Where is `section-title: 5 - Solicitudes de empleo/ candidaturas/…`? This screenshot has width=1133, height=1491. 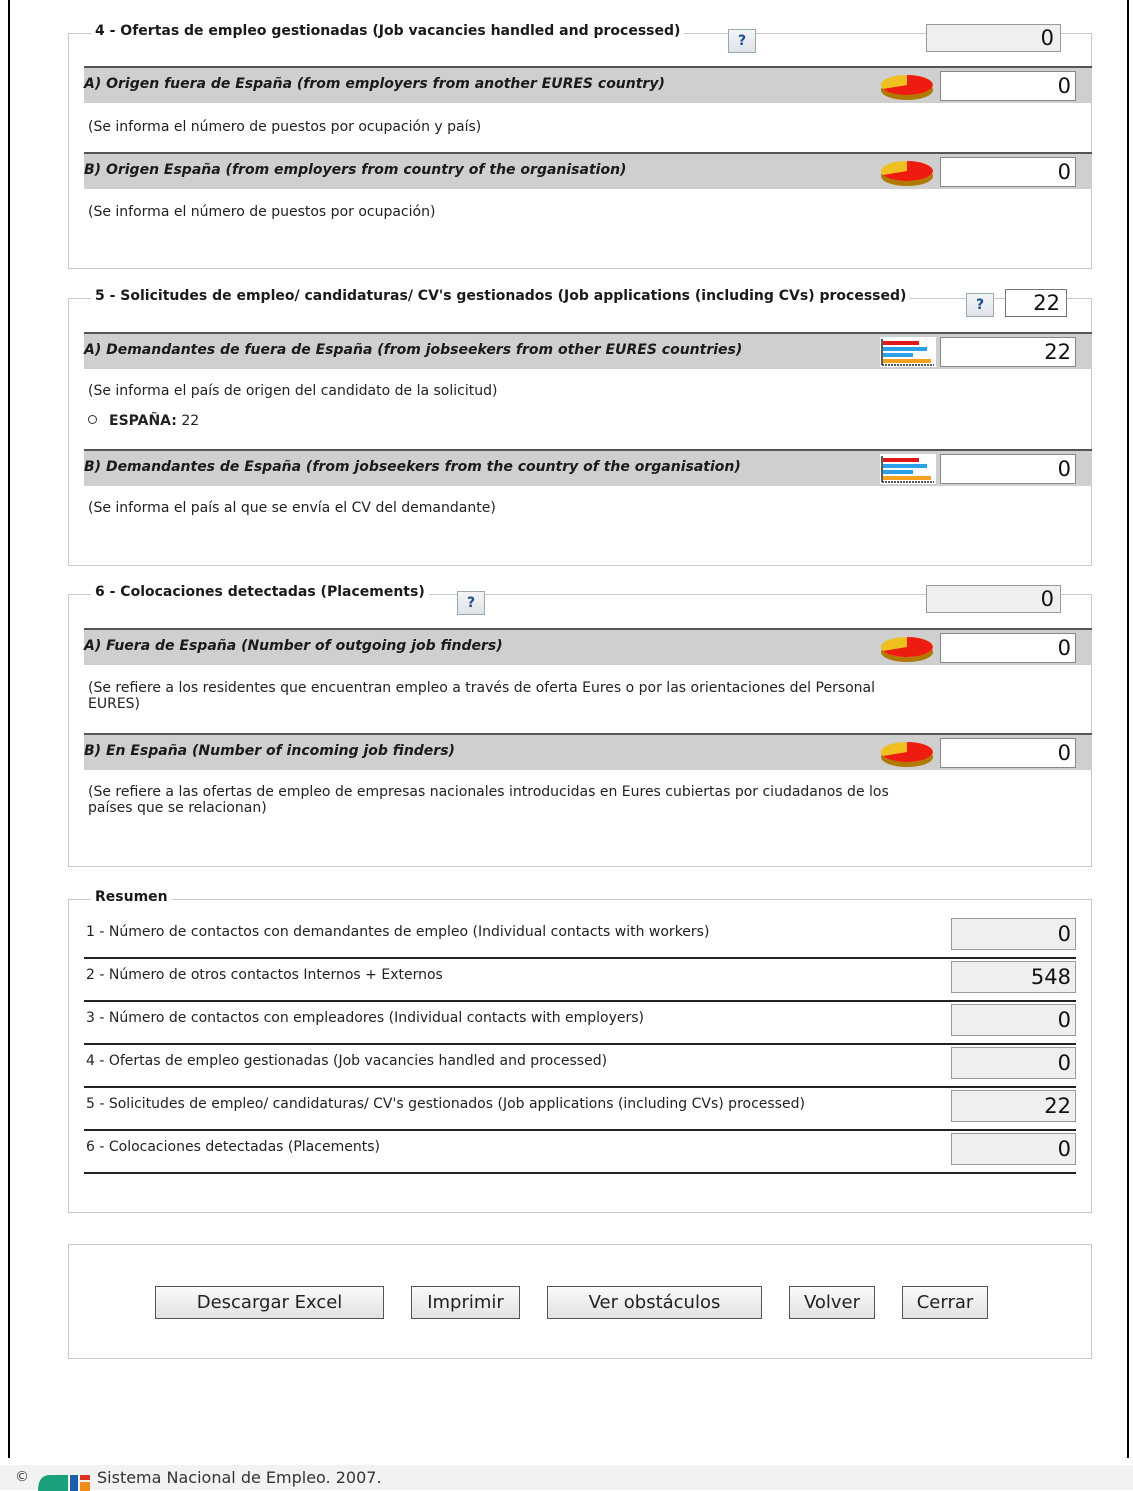
section-title: 5 - Solicitudes de empleo/ candidaturas/… is located at coordinates (501, 296).